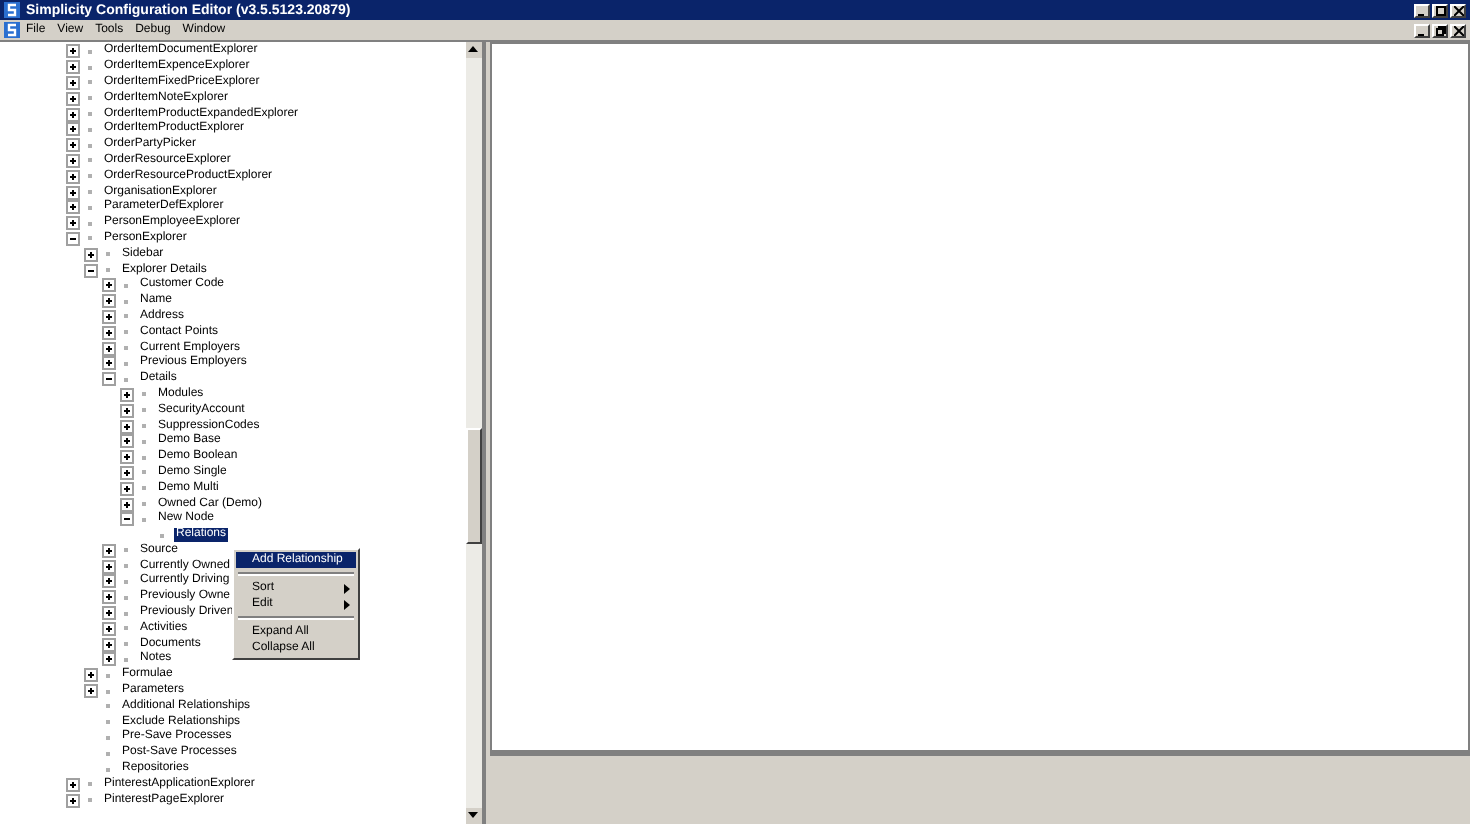 This screenshot has height=824, width=1470. What do you see at coordinates (474, 50) in the screenshot?
I see `scroll-up-icon` at bounding box center [474, 50].